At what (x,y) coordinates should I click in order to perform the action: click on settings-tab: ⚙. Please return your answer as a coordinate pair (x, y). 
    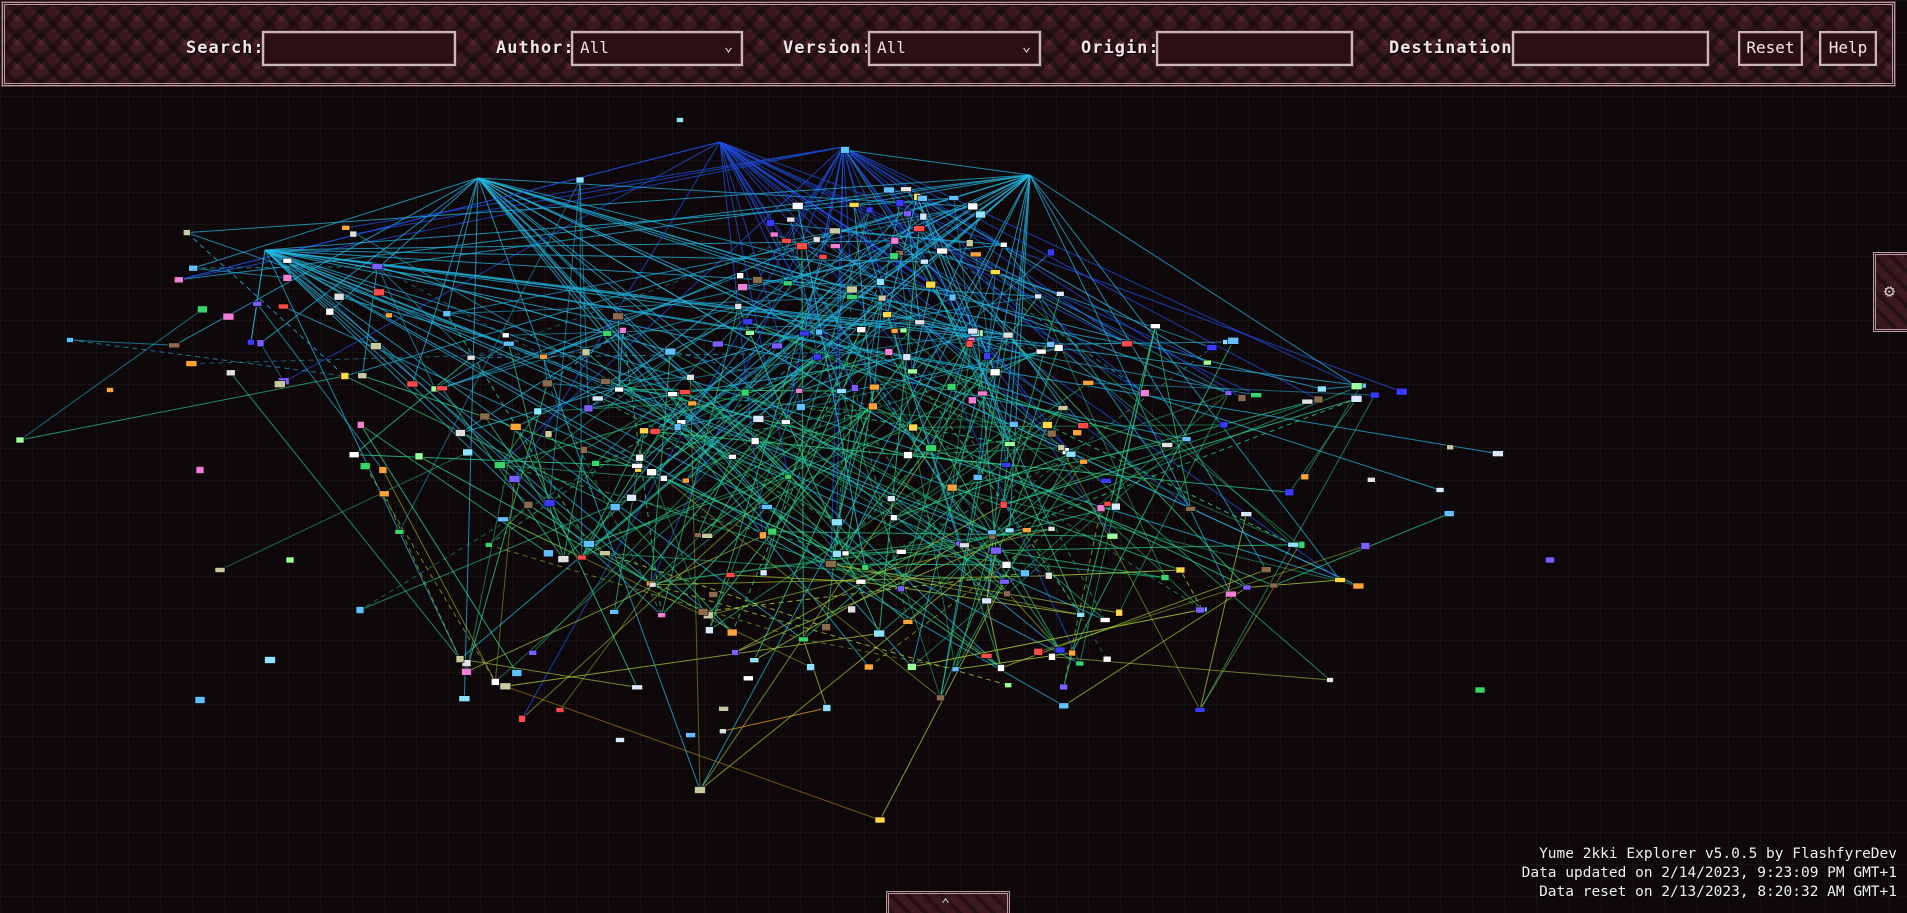
    Looking at the image, I should click on (1890, 292).